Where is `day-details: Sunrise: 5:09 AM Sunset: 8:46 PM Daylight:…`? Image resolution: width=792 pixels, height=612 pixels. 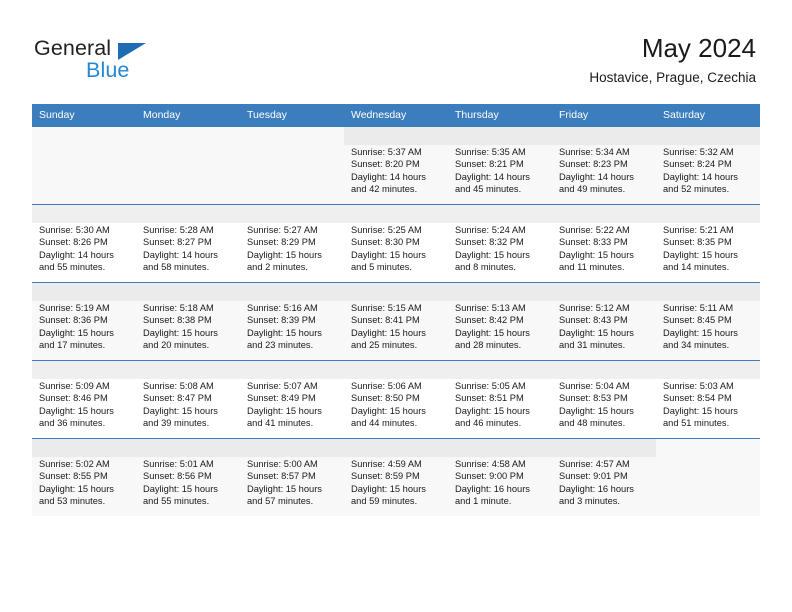
day-details: Sunrise: 5:09 AM Sunset: 8:46 PM Daylight:… is located at coordinates (84, 404).